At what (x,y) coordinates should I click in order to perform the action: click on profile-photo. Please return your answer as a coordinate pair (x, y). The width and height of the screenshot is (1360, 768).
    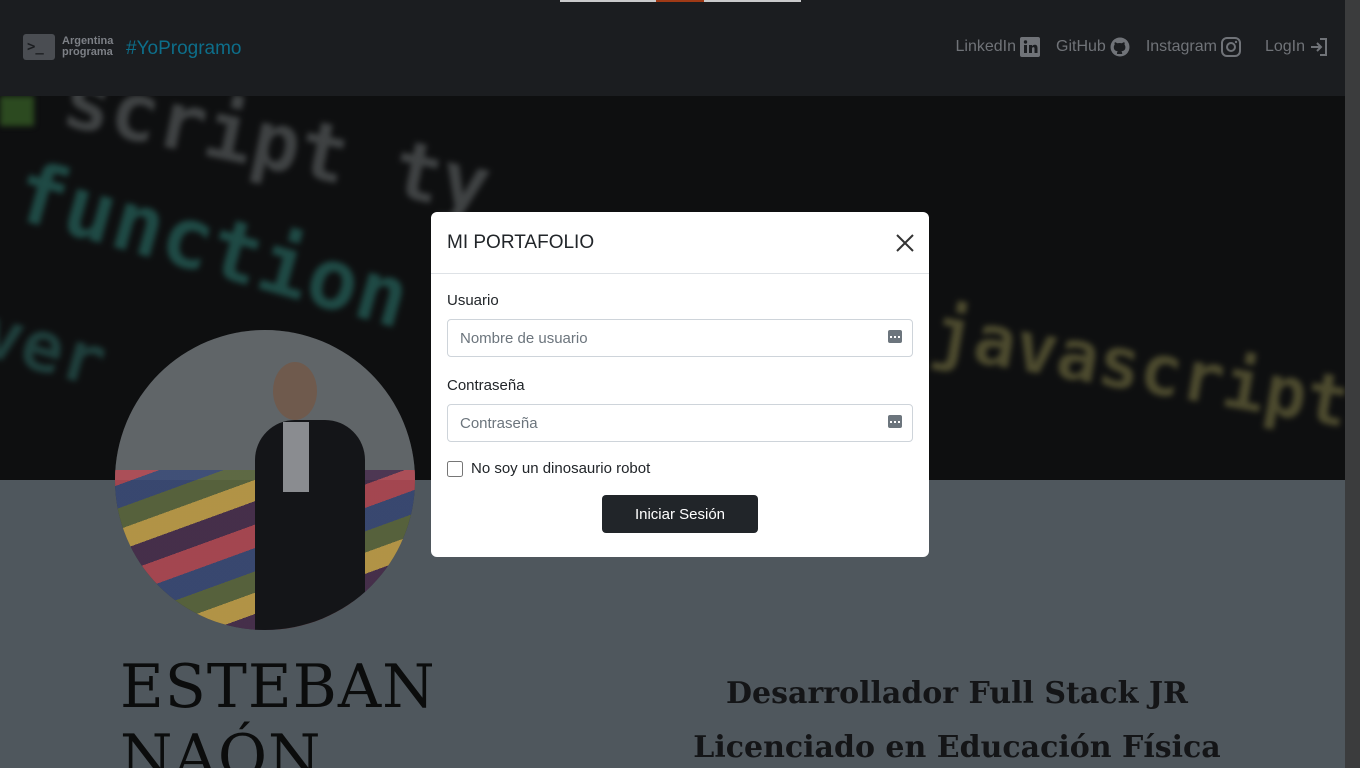
    Looking at the image, I should click on (265, 480).